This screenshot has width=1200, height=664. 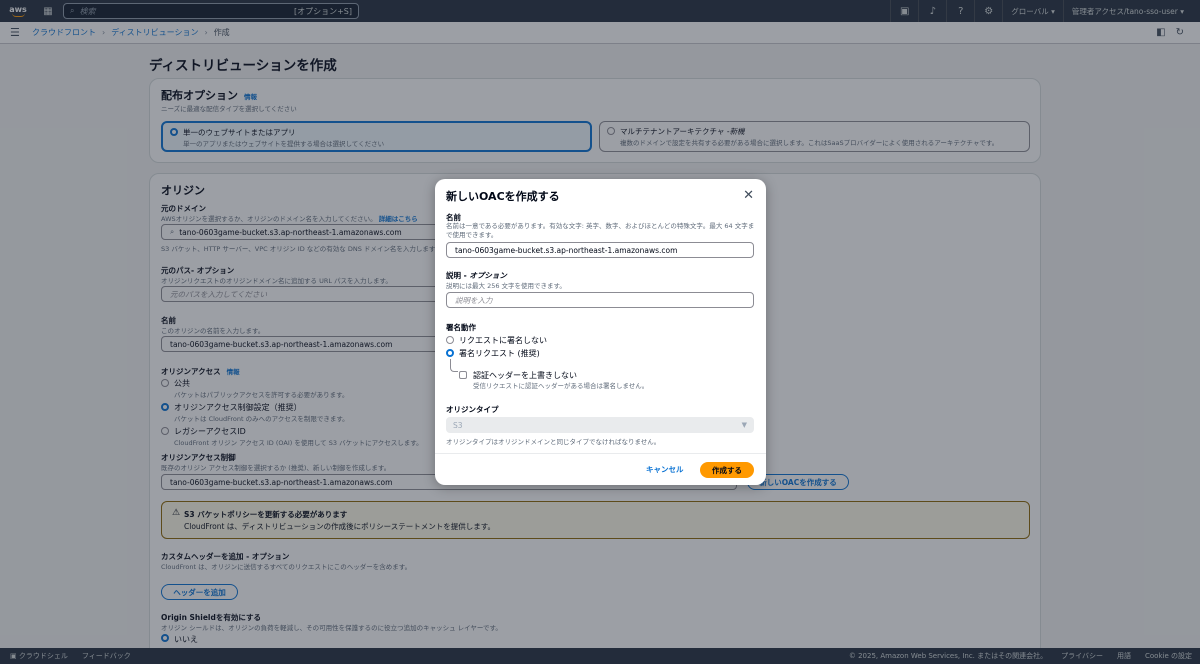 What do you see at coordinates (503, 196) in the screenshot?
I see `modal-title: 新しいOACを作成する` at bounding box center [503, 196].